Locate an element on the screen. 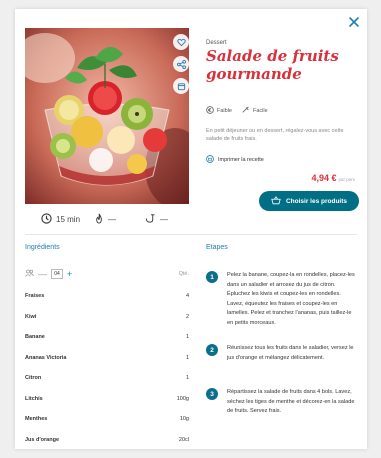 This screenshot has height=458, width=381. price-unit: par pers is located at coordinates (346, 179).